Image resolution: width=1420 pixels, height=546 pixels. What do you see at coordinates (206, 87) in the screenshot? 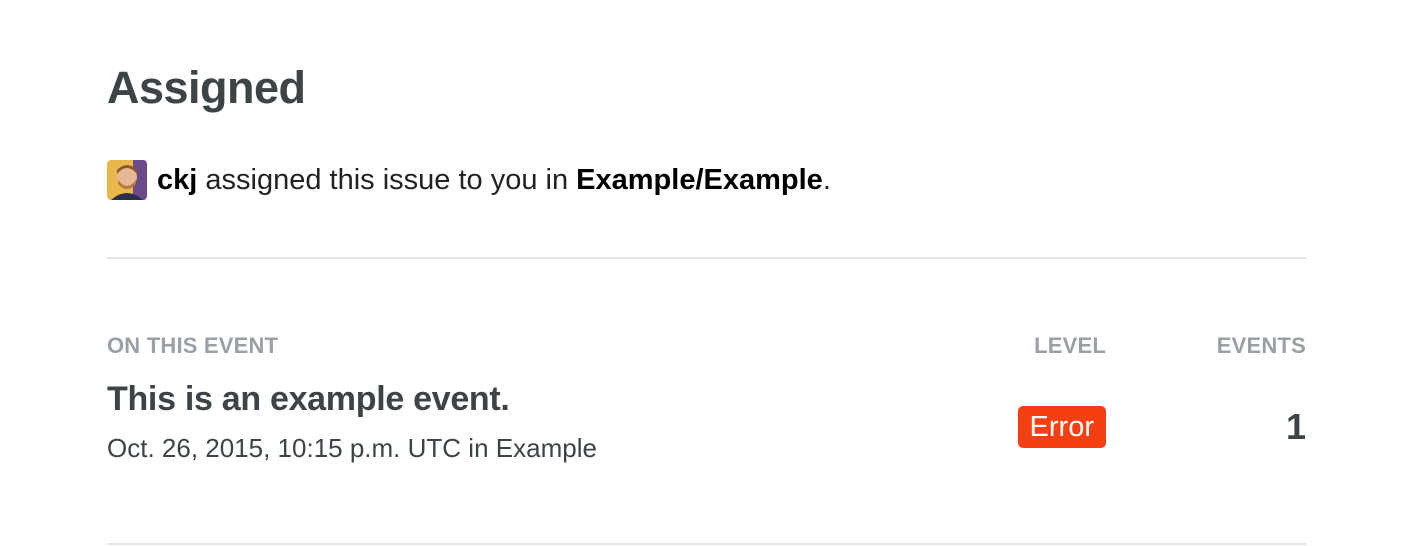
I see `page-title: Assigned` at bounding box center [206, 87].